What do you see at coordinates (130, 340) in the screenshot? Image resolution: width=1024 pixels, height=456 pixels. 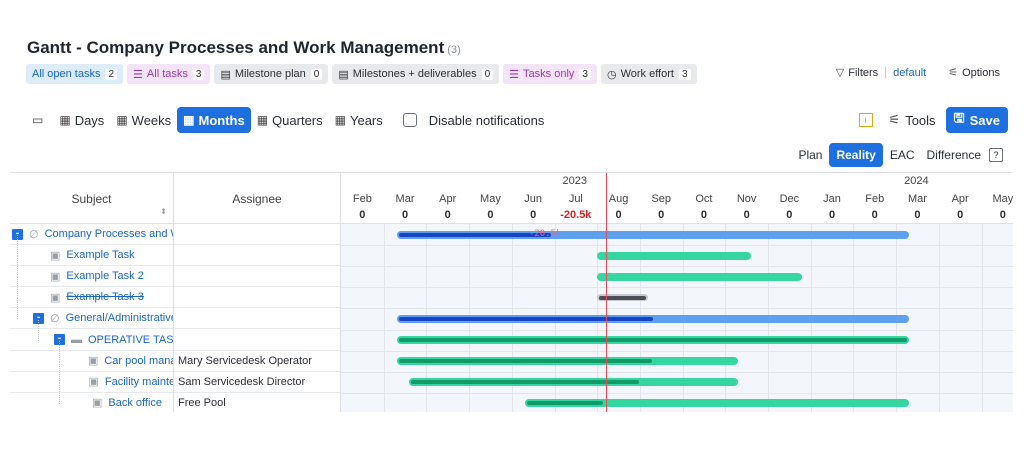 I see `task-subject-link: OPERATIVE TASKS` at bounding box center [130, 340].